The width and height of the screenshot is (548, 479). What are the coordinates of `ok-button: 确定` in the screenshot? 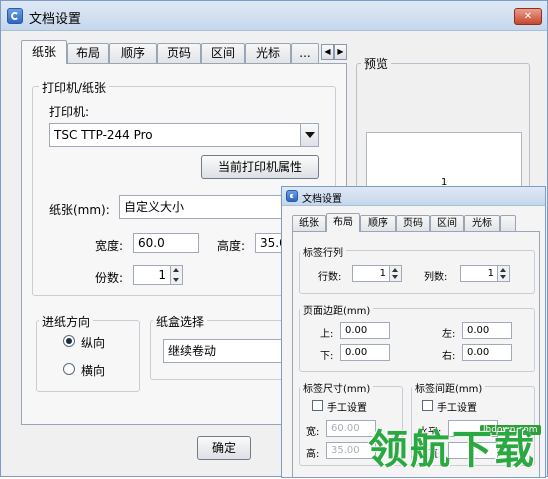 It's located at (224, 448).